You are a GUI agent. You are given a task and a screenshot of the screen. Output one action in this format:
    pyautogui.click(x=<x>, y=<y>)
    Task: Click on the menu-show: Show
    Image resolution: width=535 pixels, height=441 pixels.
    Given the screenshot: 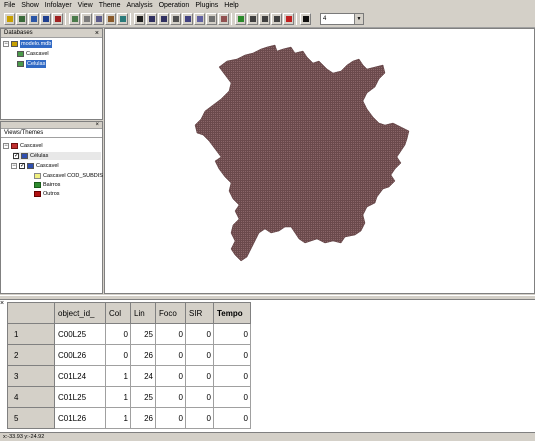 What is the action you would take?
    pyautogui.click(x=30, y=6)
    